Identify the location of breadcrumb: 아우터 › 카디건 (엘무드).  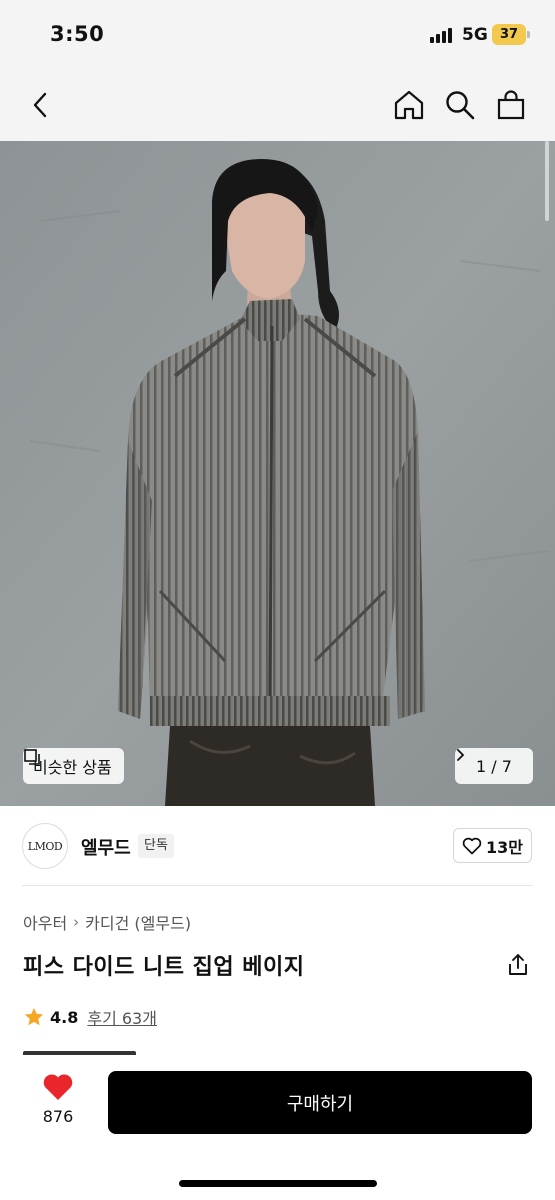
(107, 922).